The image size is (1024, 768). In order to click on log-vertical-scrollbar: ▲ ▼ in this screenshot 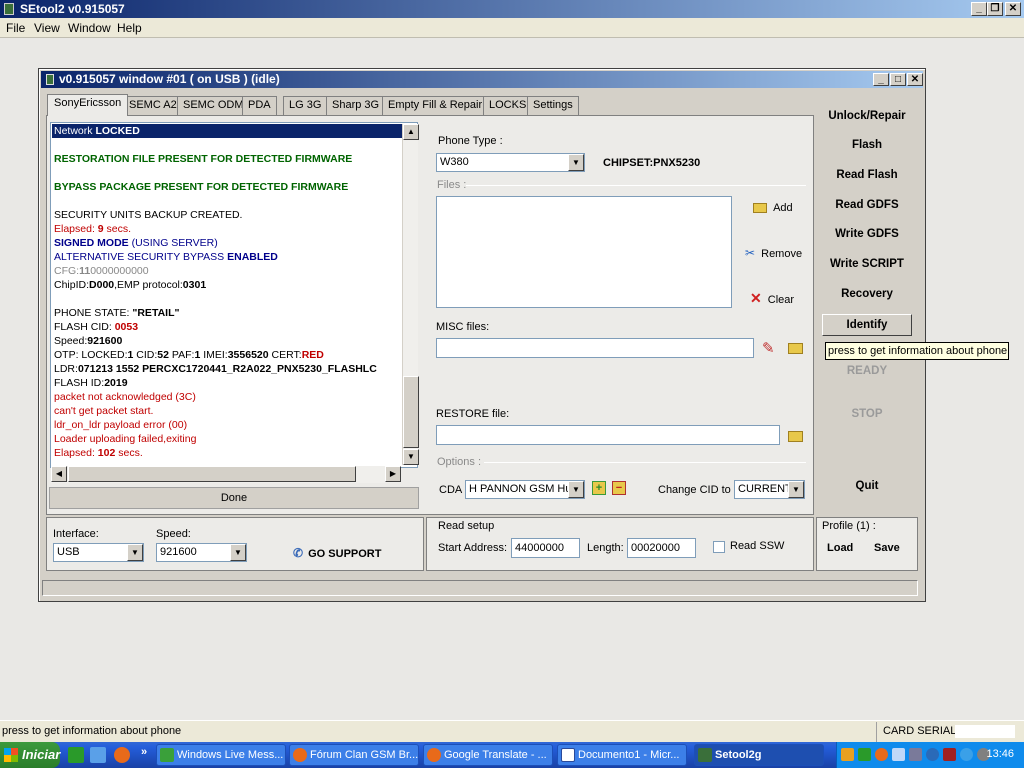, I will do `click(410, 294)`.